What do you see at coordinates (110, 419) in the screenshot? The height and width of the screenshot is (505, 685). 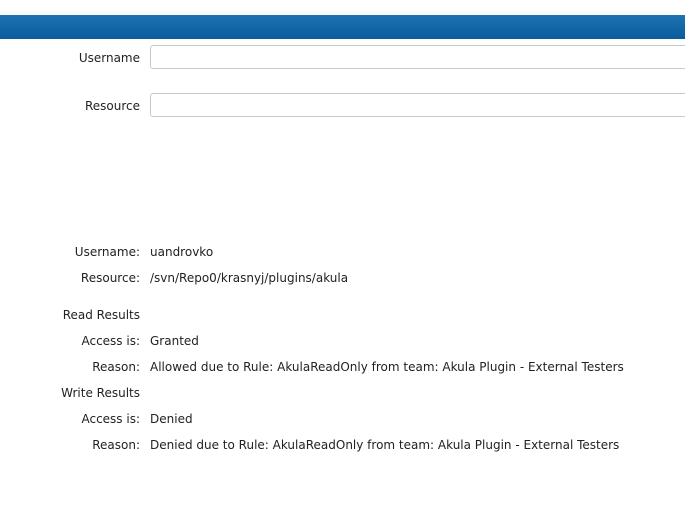 I see `write-access-label: Access is:` at bounding box center [110, 419].